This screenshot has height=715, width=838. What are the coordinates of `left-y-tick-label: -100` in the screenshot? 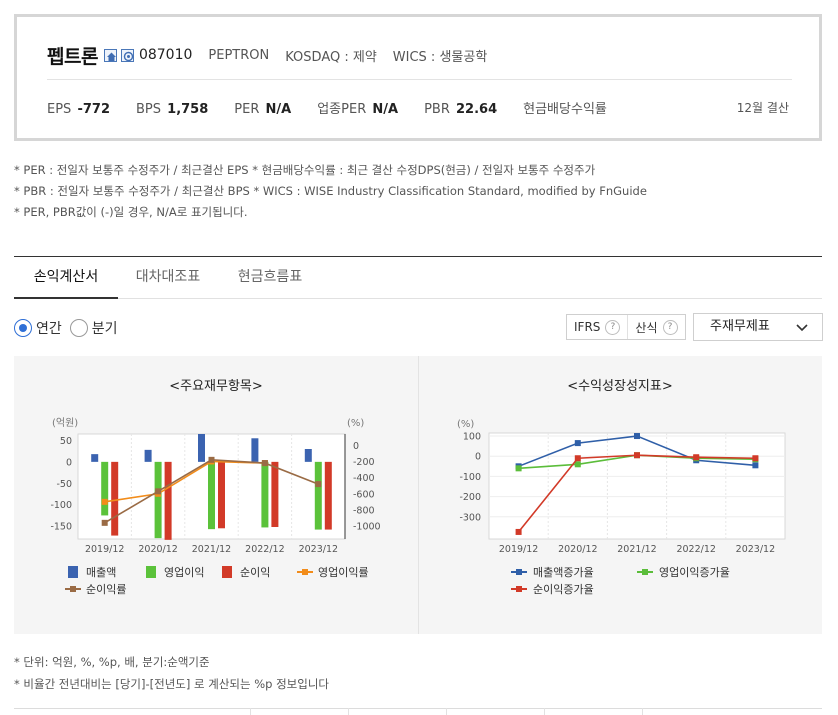 It's located at (61, 505).